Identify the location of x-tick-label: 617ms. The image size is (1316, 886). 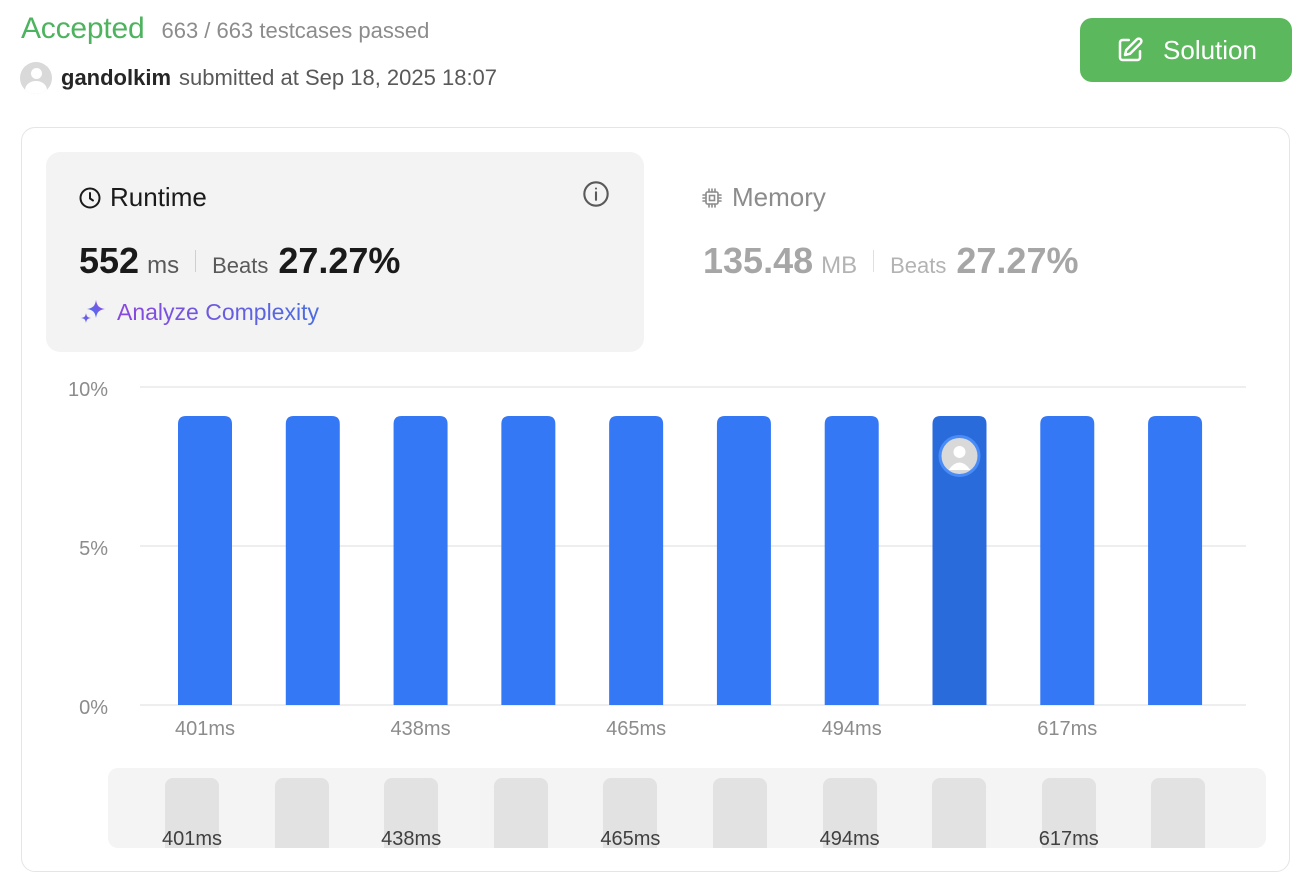
(1067, 729).